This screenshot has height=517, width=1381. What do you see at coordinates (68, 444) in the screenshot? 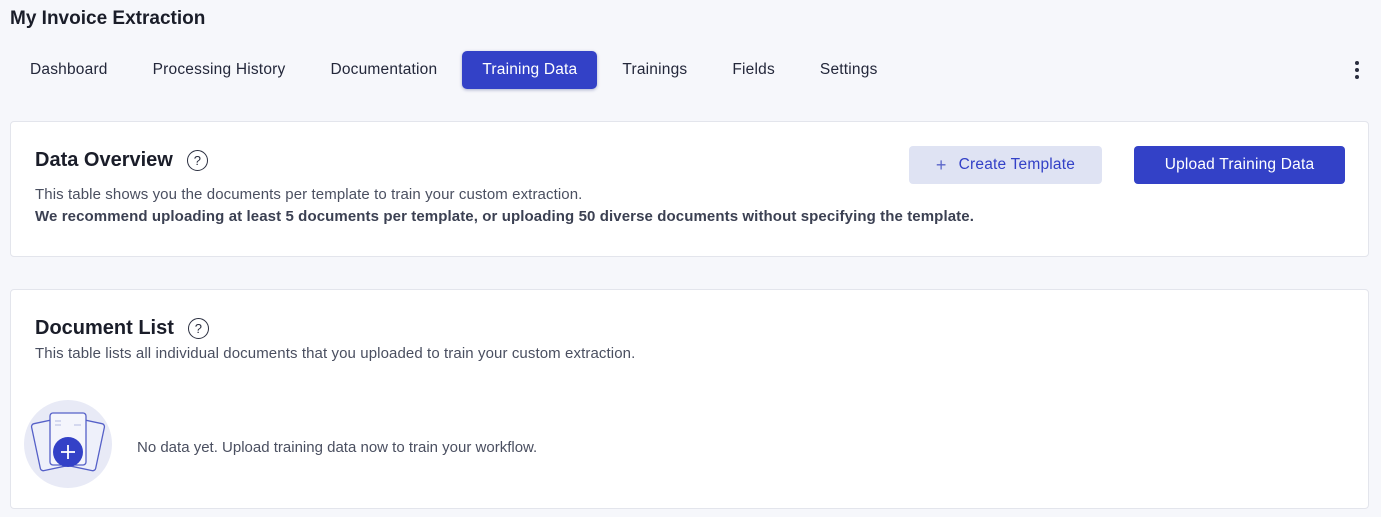
I see `empty-documents-icon` at bounding box center [68, 444].